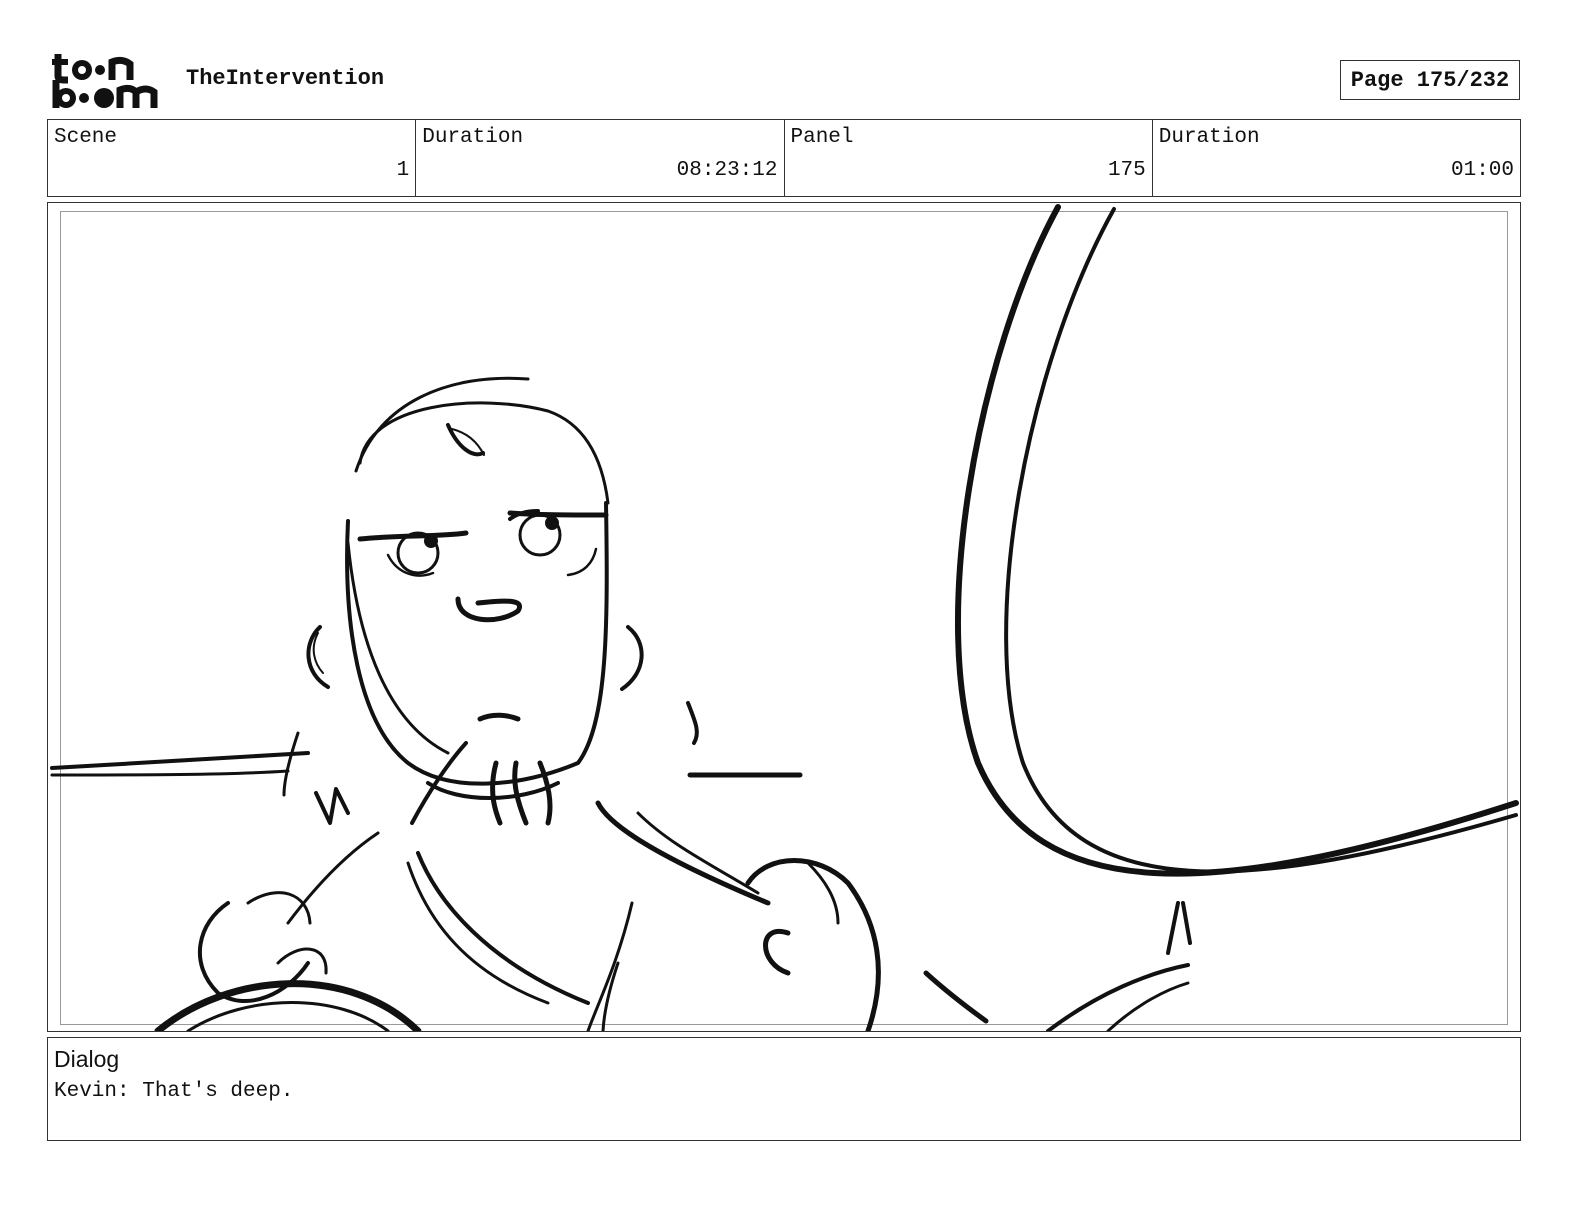  Describe the element at coordinates (174, 1091) in the screenshot. I see `dialog-text: Kevin: That's deep.` at that location.